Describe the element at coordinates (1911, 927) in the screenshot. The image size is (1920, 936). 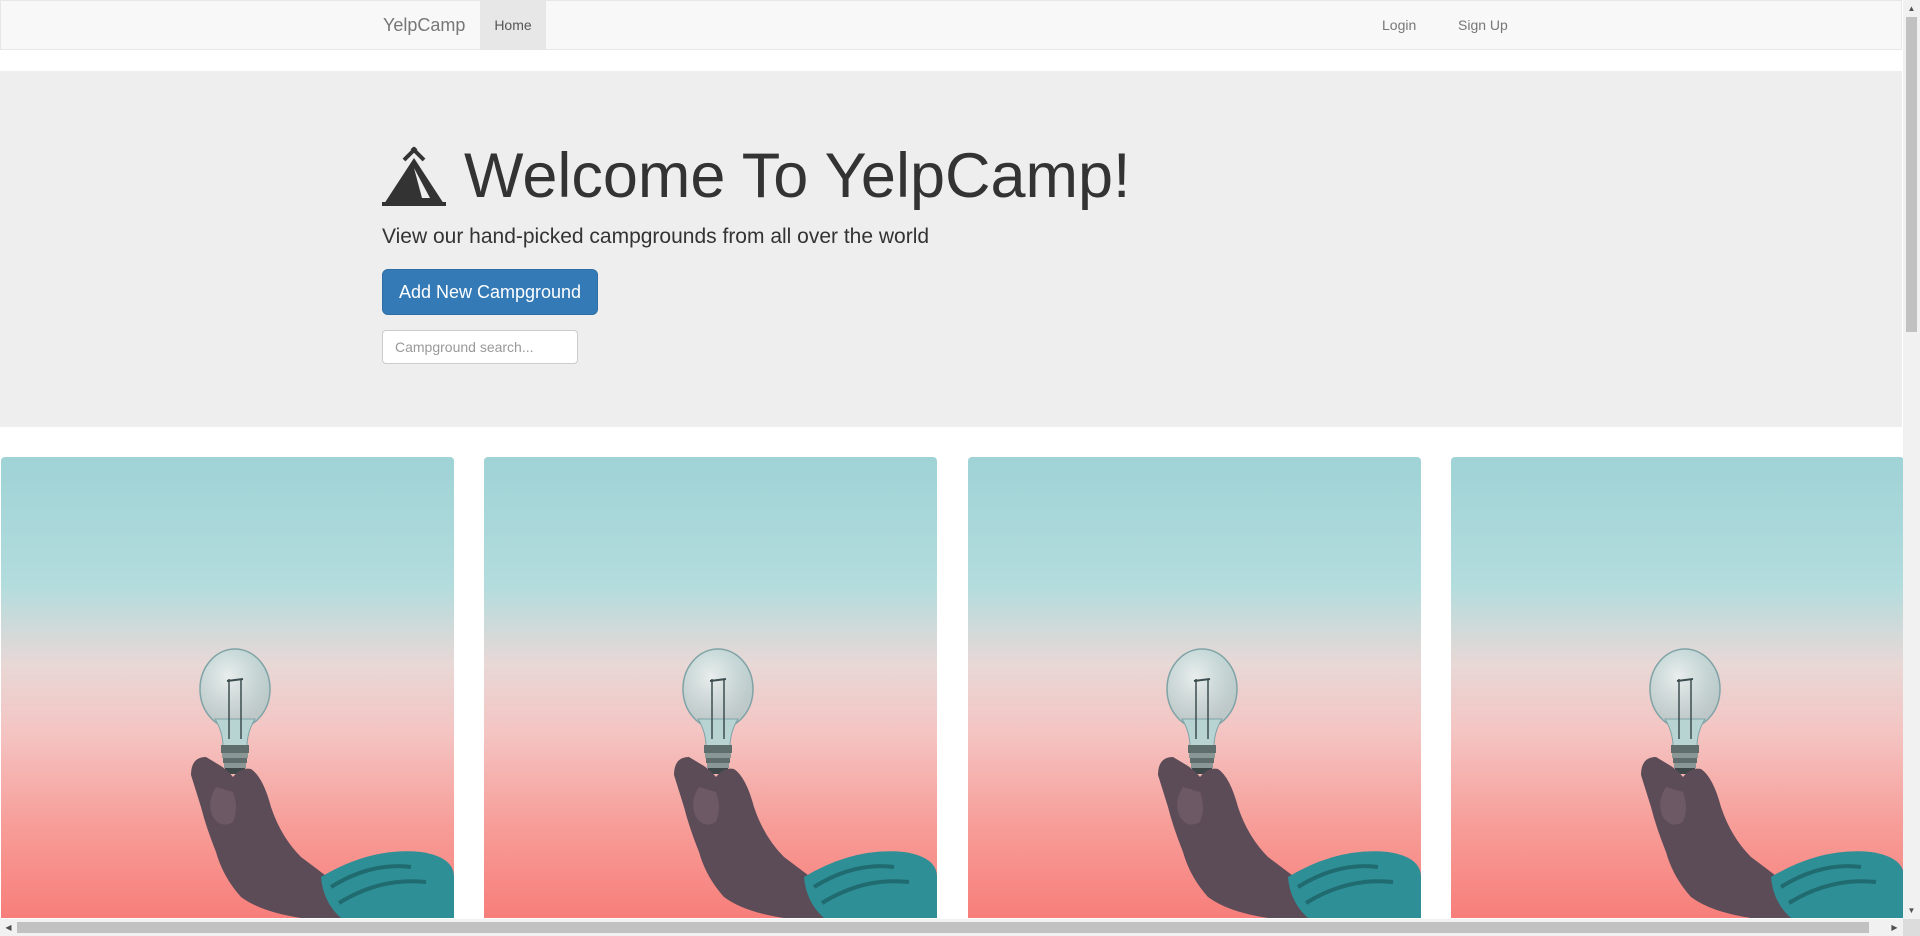
I see `scrollbar-corner` at that location.